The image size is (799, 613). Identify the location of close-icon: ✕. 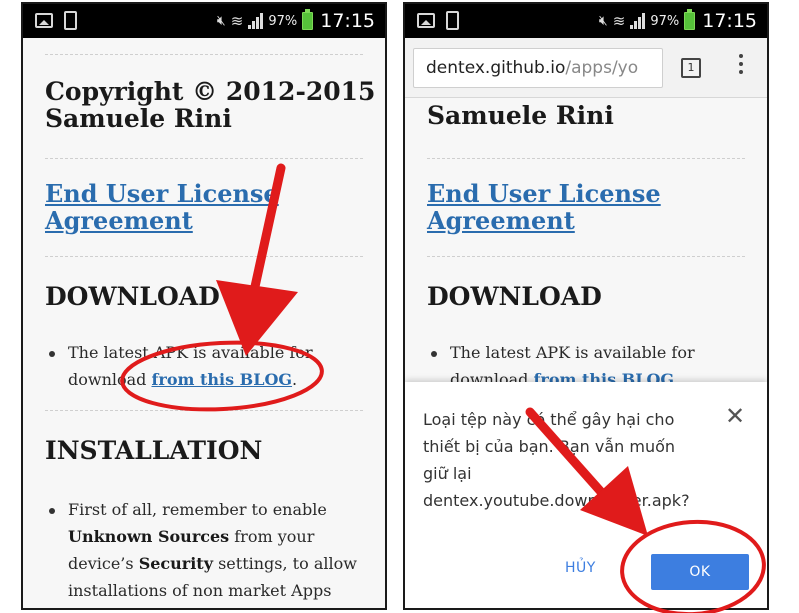
(735, 416).